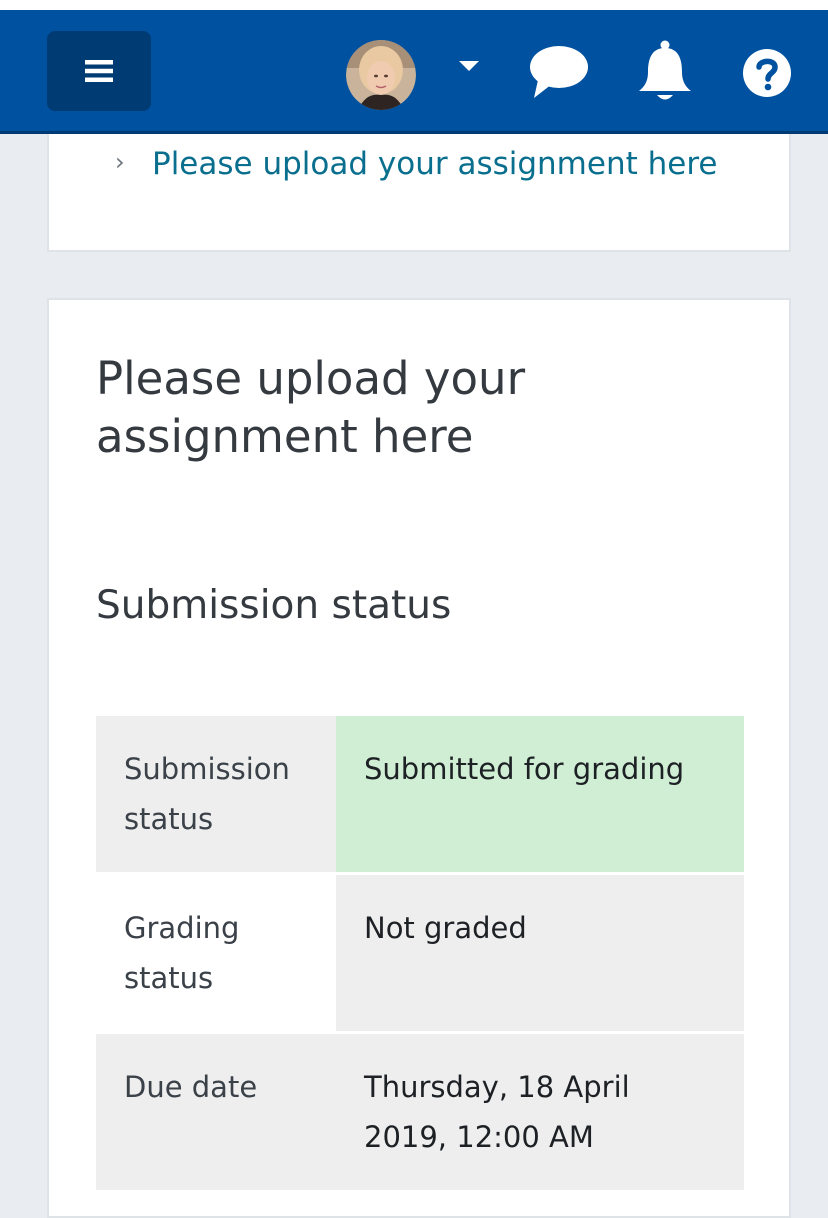 The height and width of the screenshot is (1218, 828). I want to click on row-value: Submitted for grading, so click(540, 795).